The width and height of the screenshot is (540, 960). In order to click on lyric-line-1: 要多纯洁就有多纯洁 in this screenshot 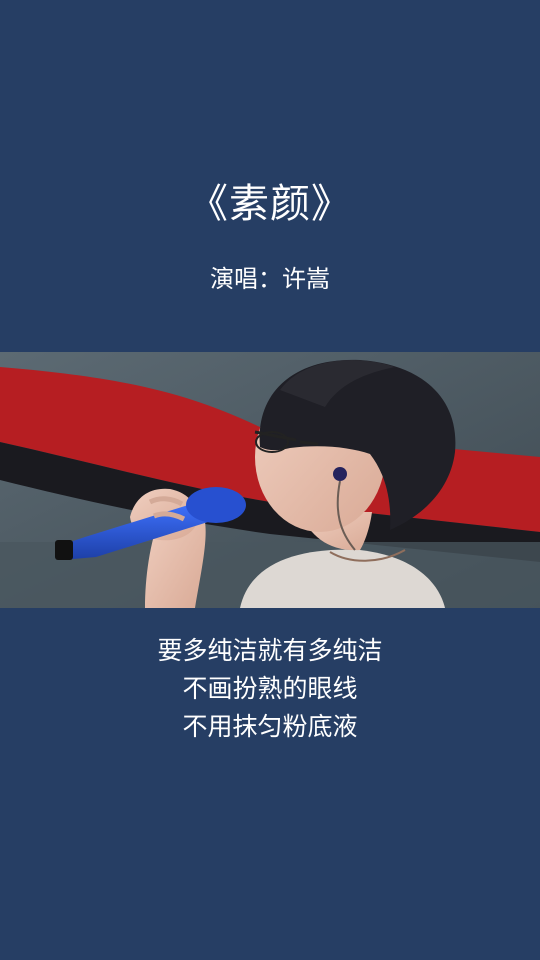, I will do `click(270, 650)`.